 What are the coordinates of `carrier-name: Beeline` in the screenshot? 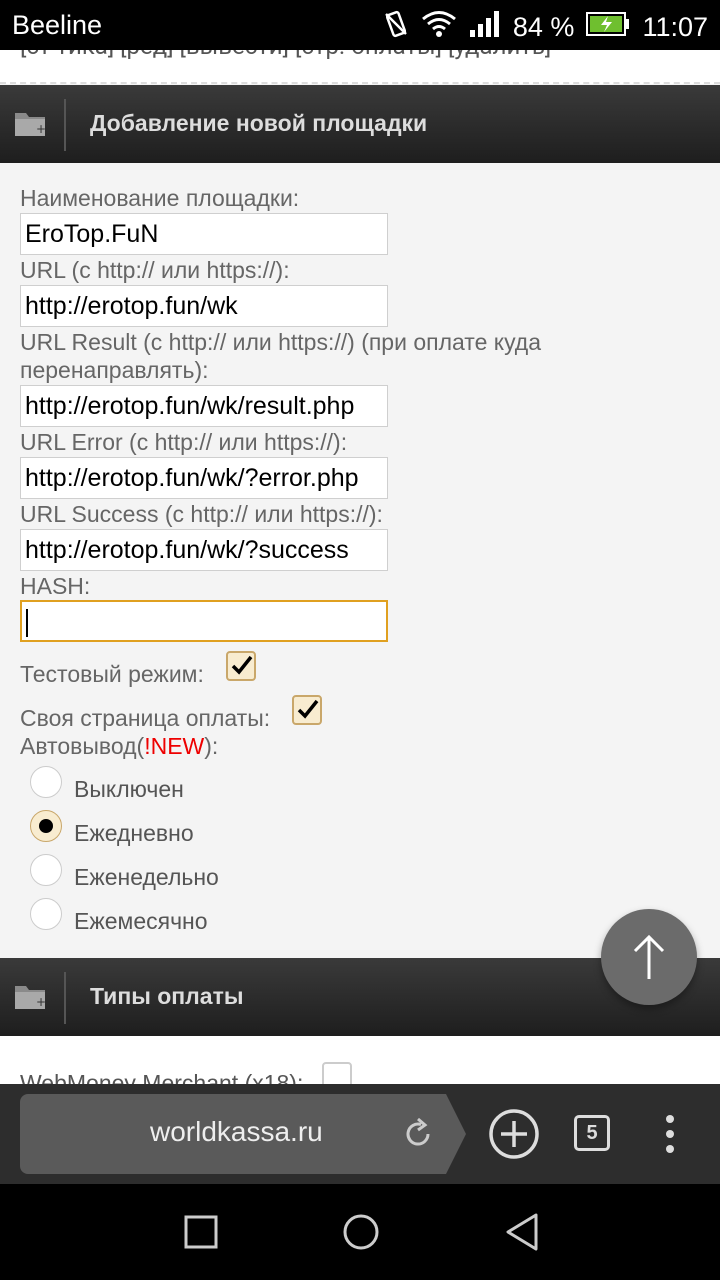 It's located at (57, 25).